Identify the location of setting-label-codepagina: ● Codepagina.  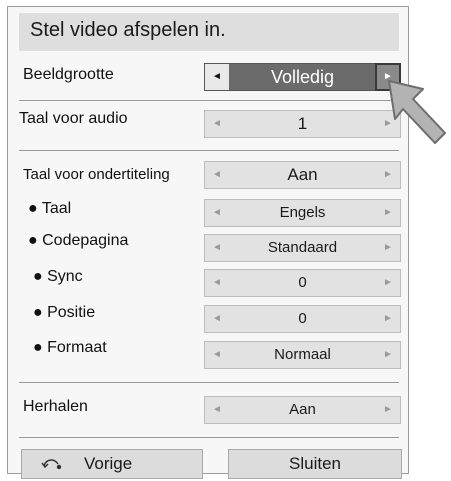
(78, 240).